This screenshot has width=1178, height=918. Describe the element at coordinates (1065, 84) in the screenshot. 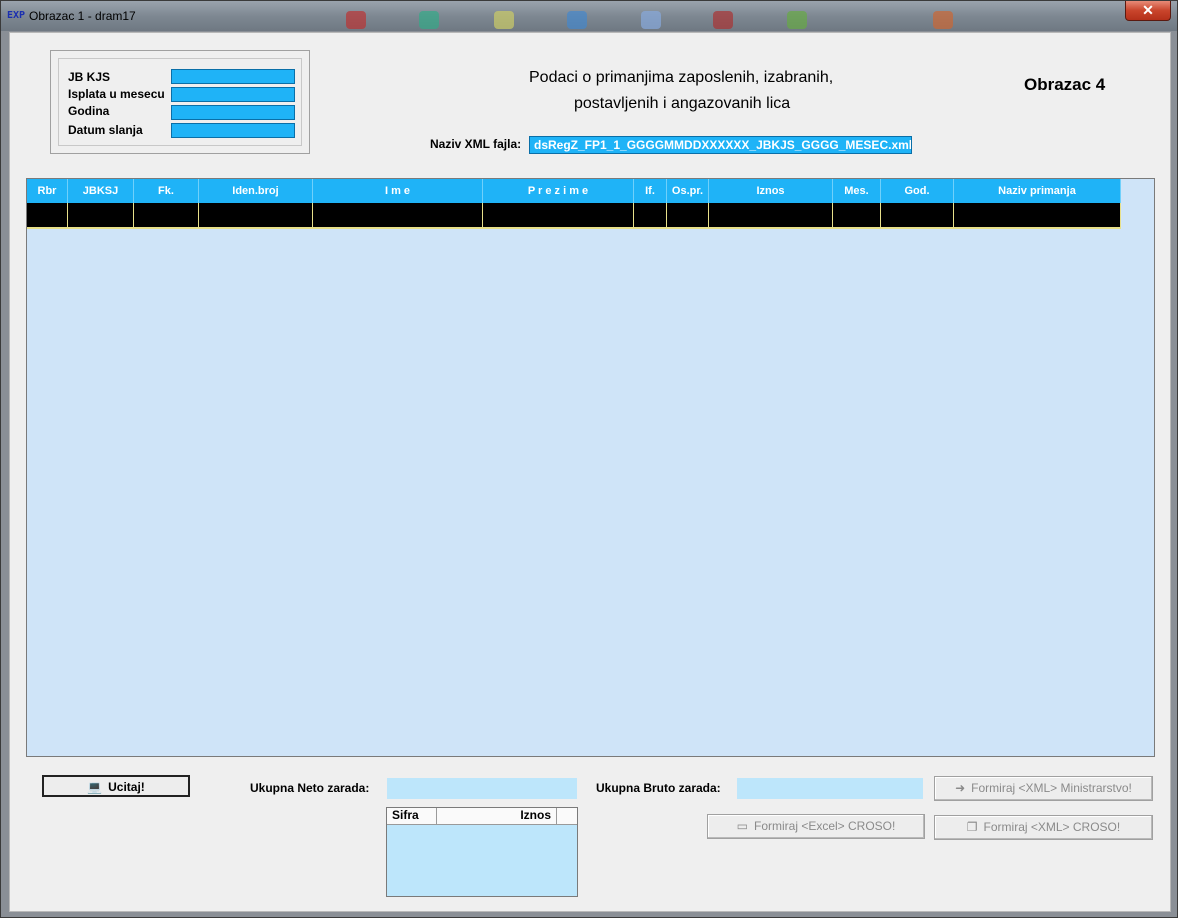

I see `form-title: Obrazac 4` at that location.